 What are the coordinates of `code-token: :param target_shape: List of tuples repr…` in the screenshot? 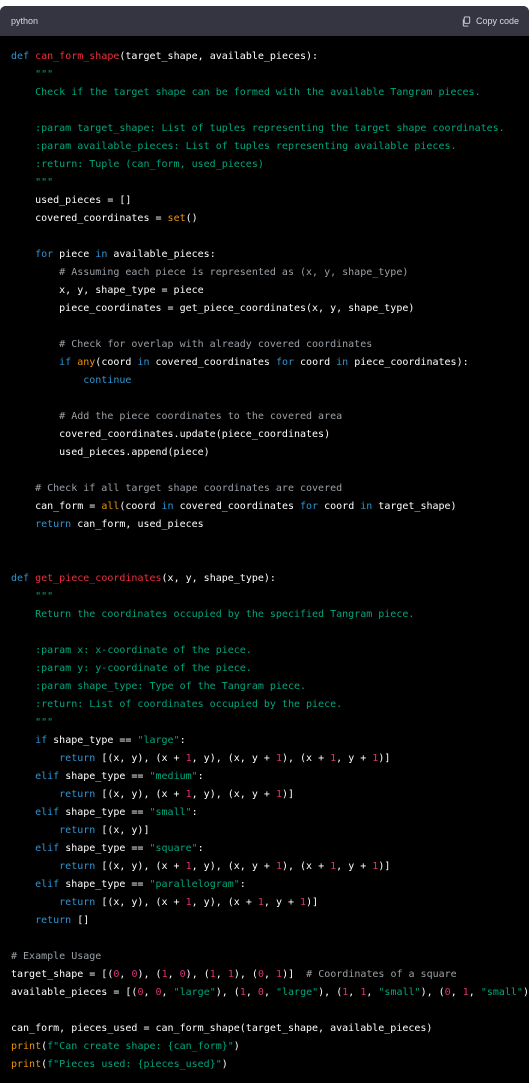 It's located at (258, 128).